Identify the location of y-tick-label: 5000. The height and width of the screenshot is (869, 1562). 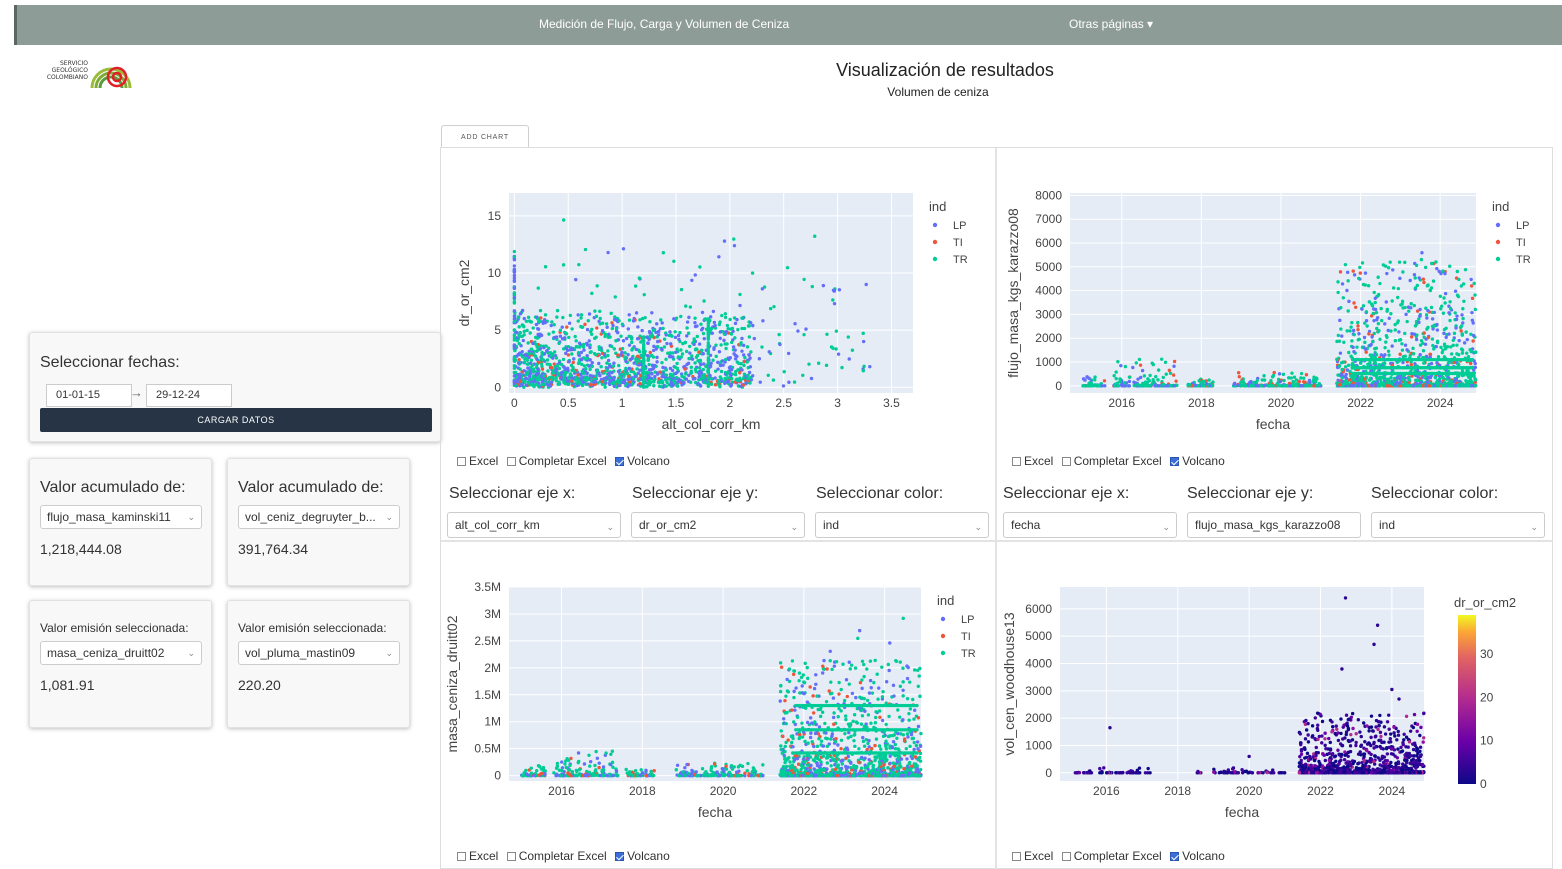
(1048, 267).